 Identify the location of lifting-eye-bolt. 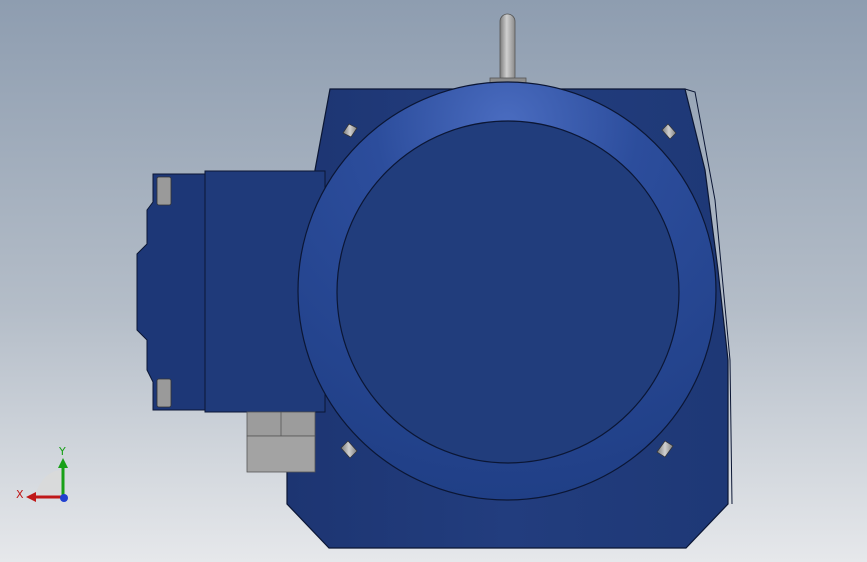
(508, 49).